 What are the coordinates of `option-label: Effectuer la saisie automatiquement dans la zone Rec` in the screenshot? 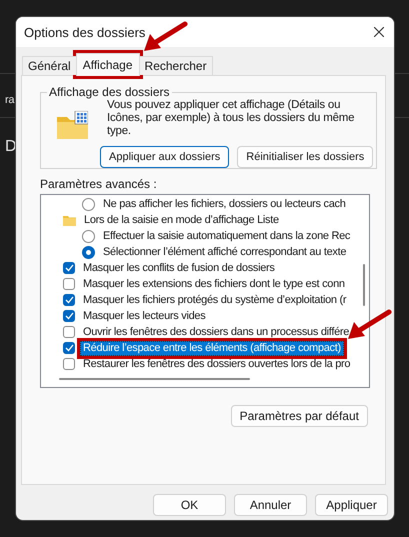 It's located at (227, 236).